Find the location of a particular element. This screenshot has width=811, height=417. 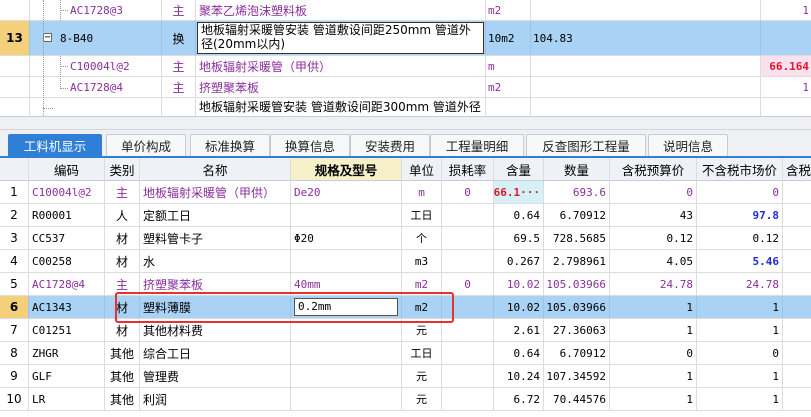

tab-reverse-graphic-quantity: 反查图形工程量 is located at coordinates (586, 145).